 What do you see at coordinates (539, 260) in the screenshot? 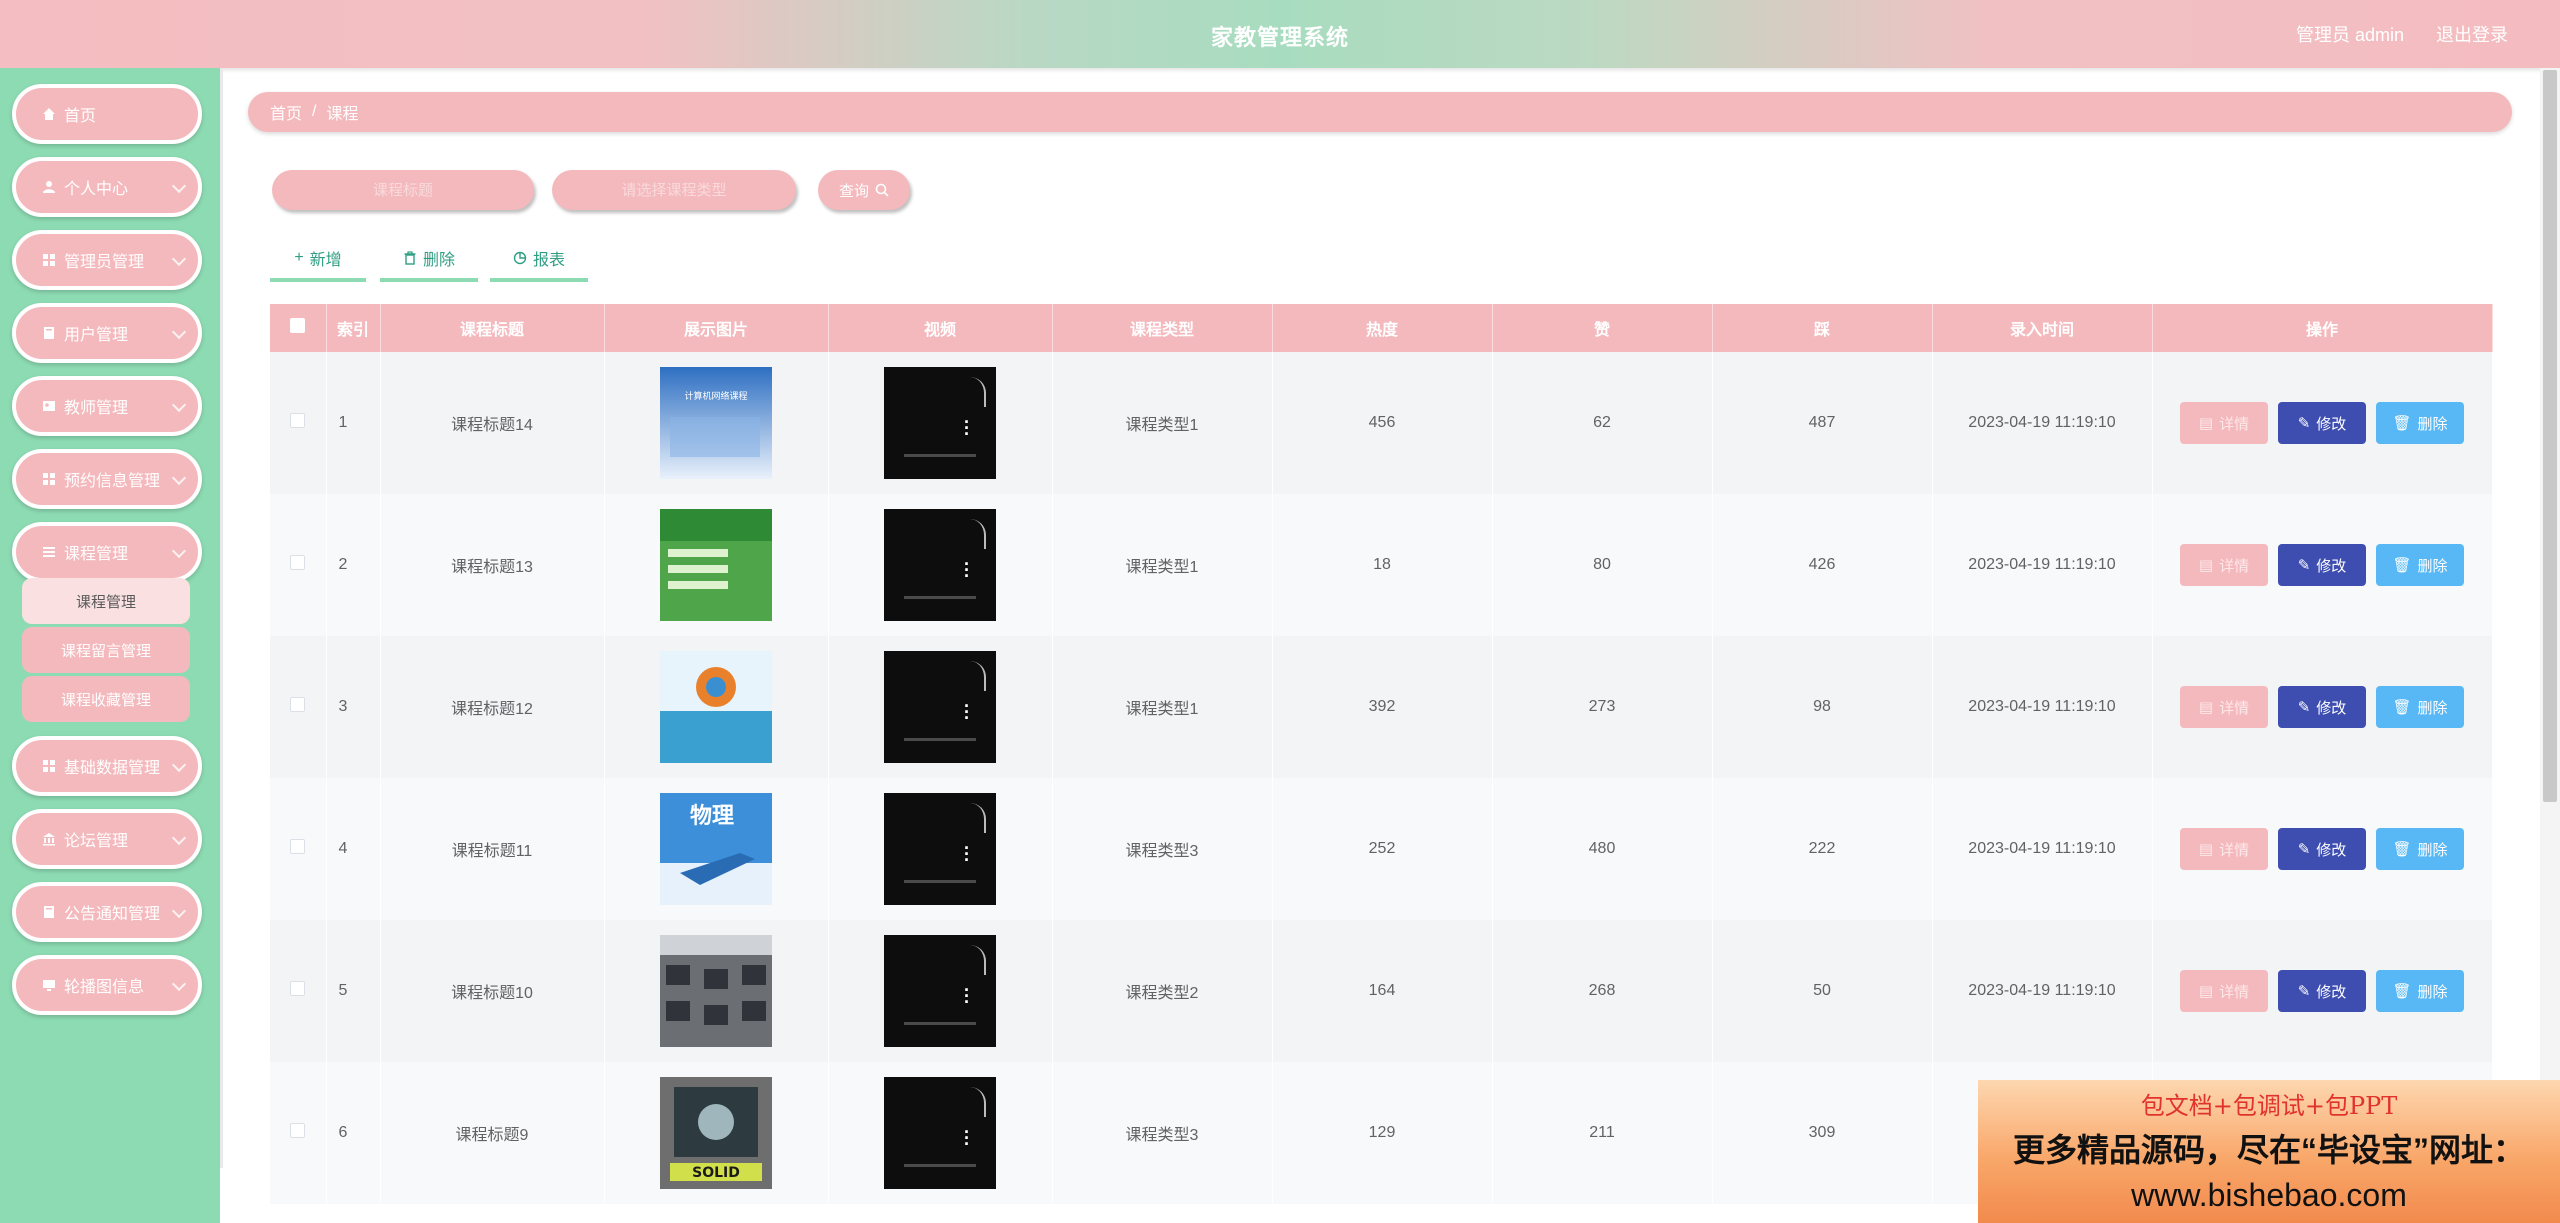
I see `report-button: 报表` at bounding box center [539, 260].